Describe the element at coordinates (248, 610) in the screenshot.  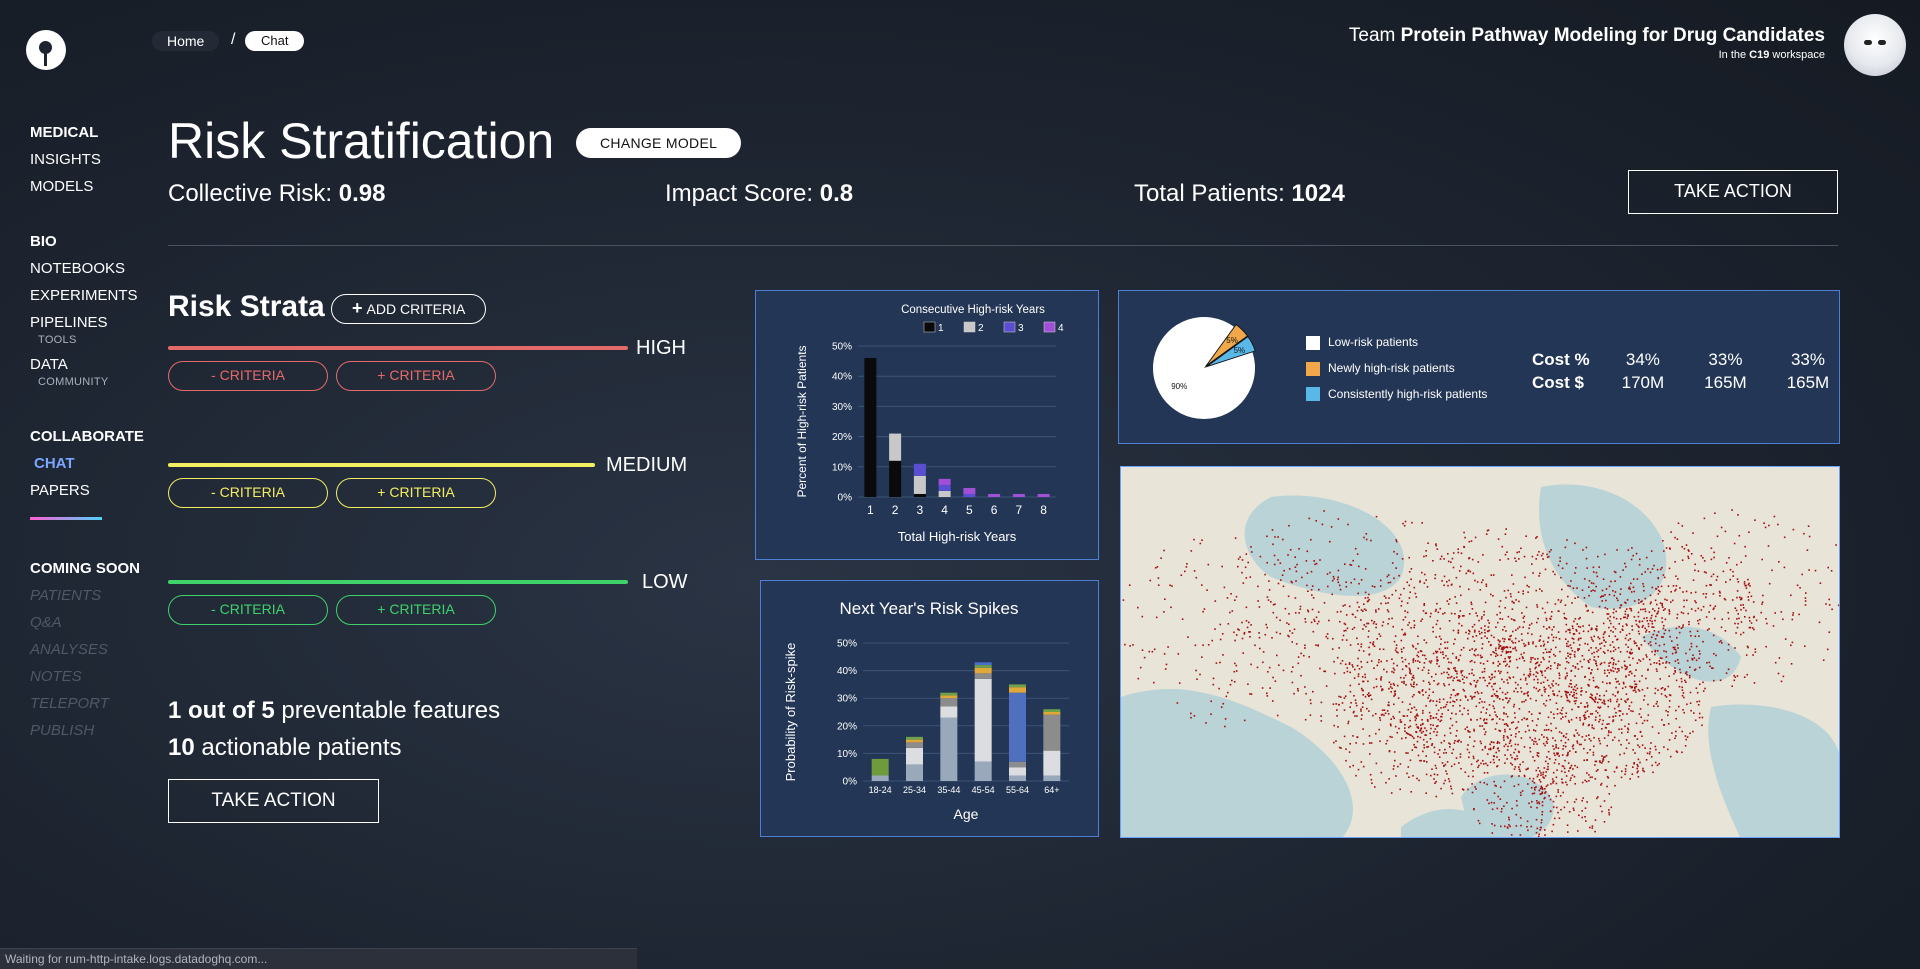
I see `low-minus-criteria-button: - CRITERIA` at that location.